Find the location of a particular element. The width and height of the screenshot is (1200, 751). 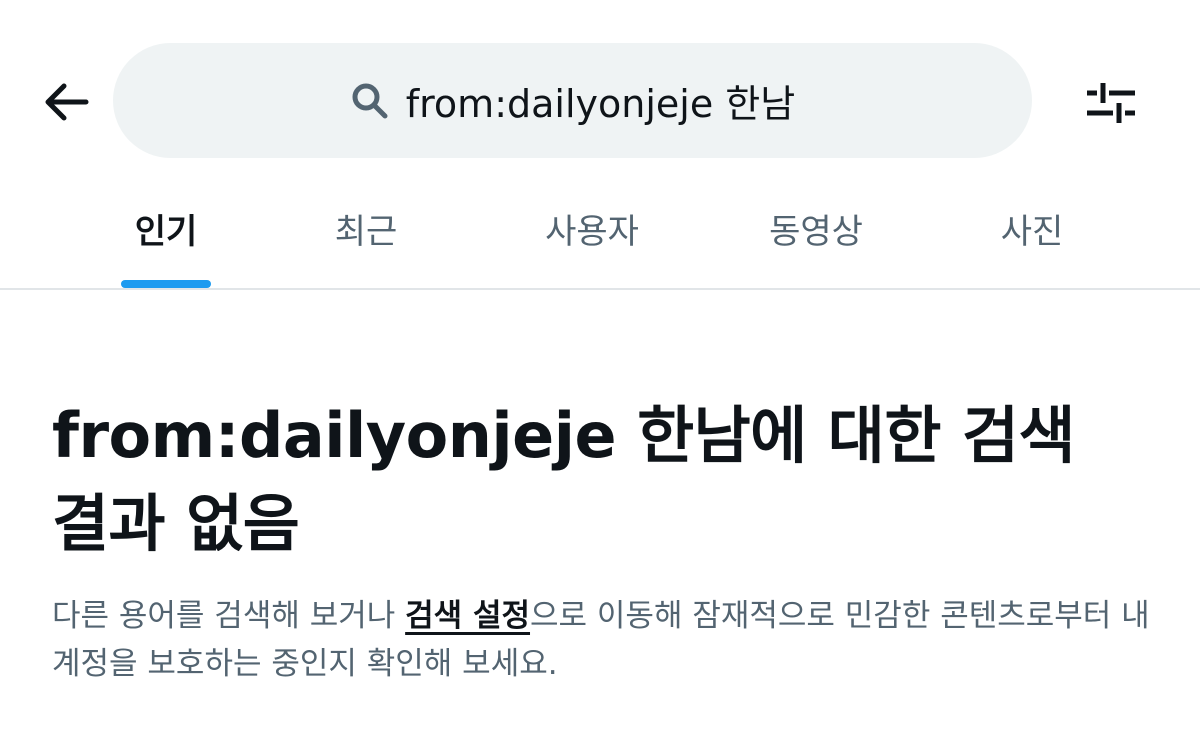

search-query-text: from:dailyonjeje 한남 is located at coordinates (600, 104).